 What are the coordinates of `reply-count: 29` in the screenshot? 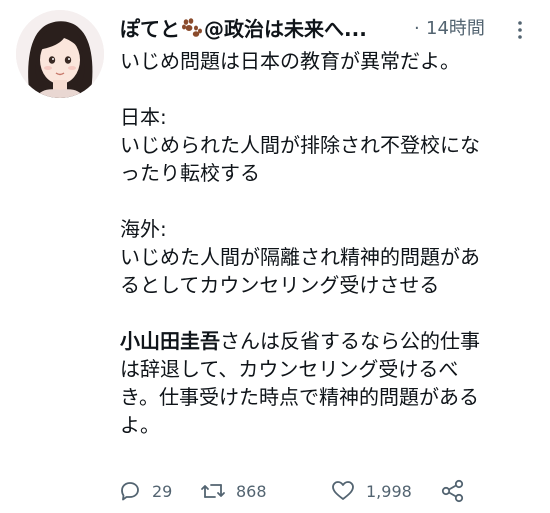 It's located at (162, 491).